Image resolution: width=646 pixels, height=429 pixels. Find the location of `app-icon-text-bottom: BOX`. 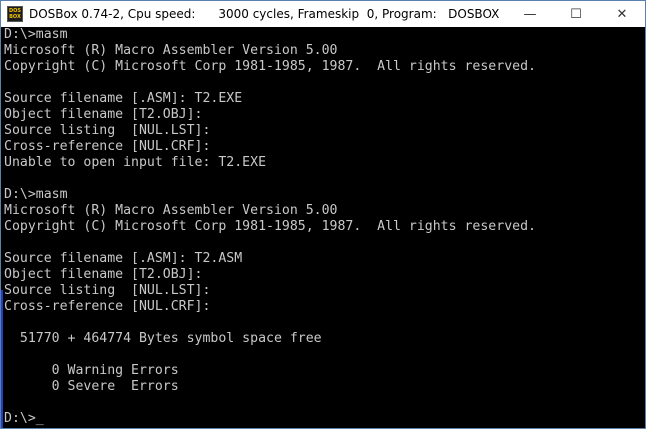

app-icon-text-bottom: BOX is located at coordinates (15, 17).